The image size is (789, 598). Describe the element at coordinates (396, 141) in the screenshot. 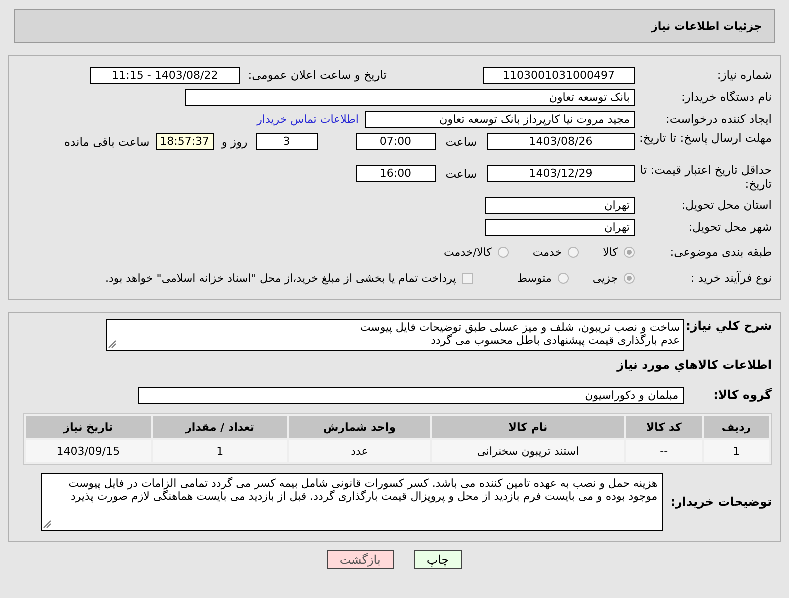

I see `reply-time-field: 07:00` at that location.